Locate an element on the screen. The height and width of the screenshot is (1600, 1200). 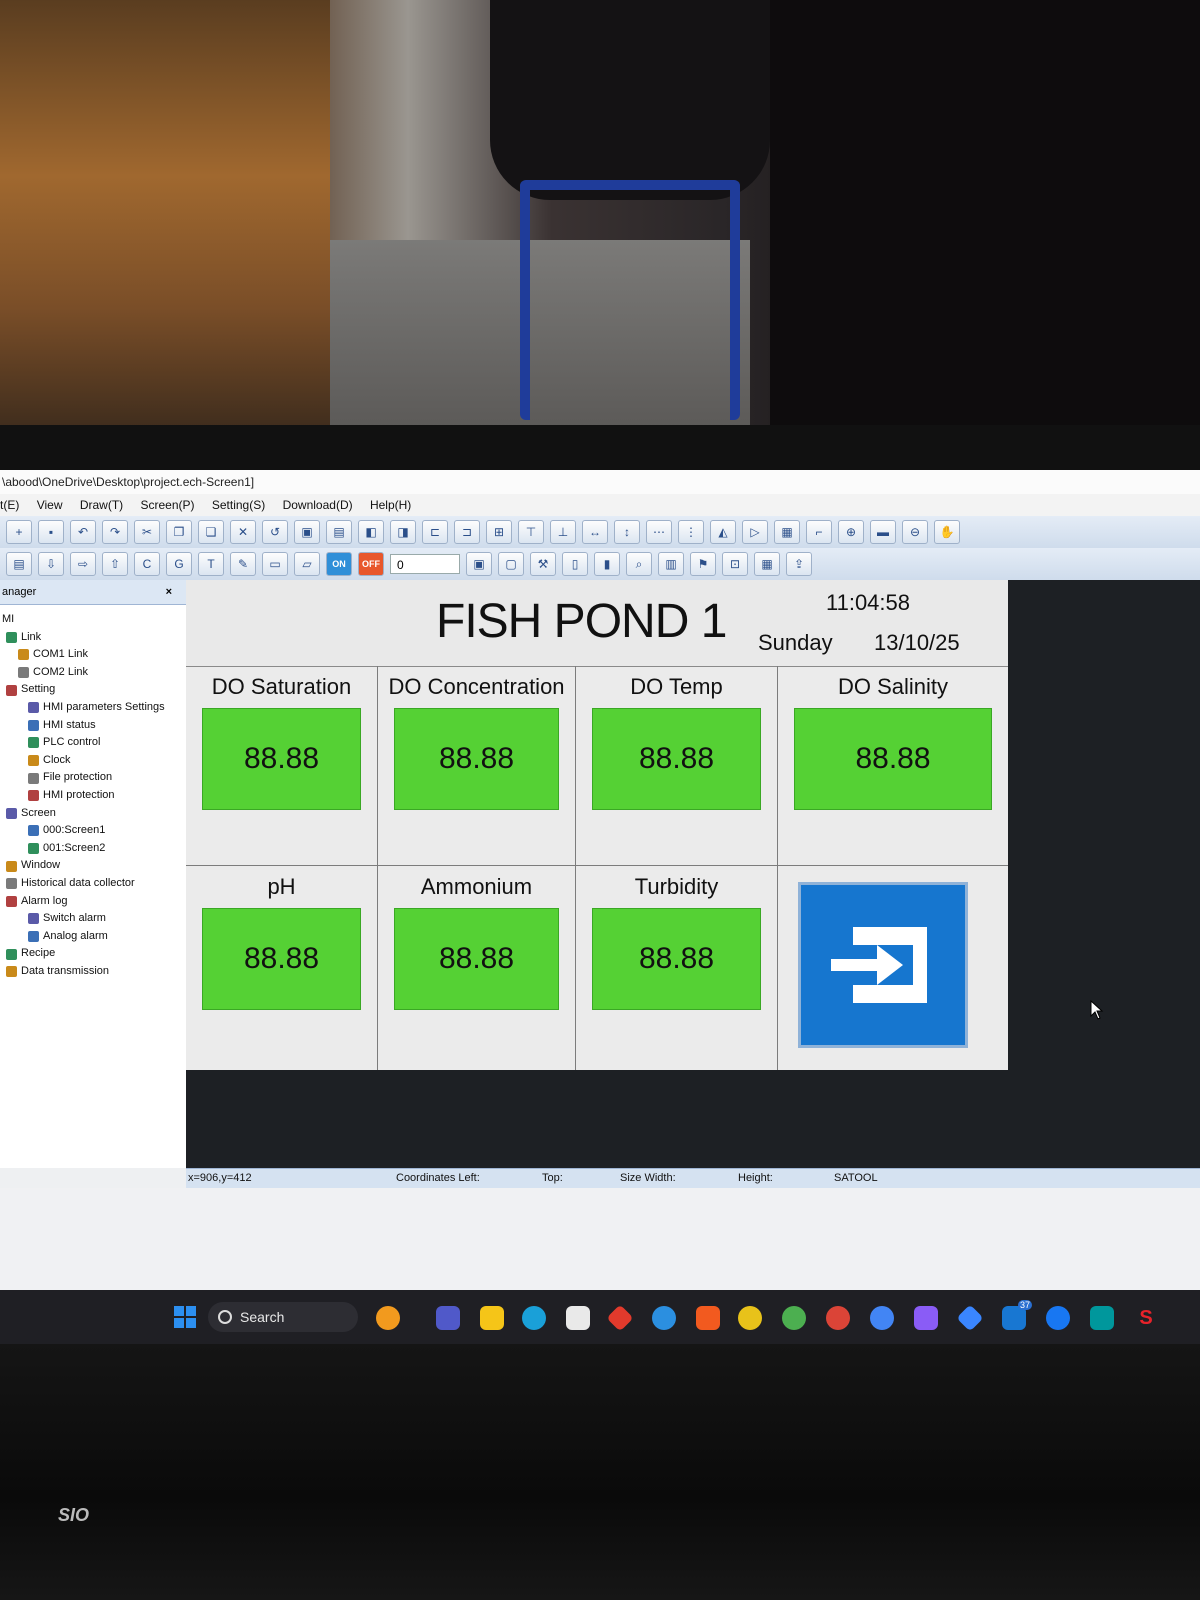
red-diamond-icon is located at coordinates (620, 1318).